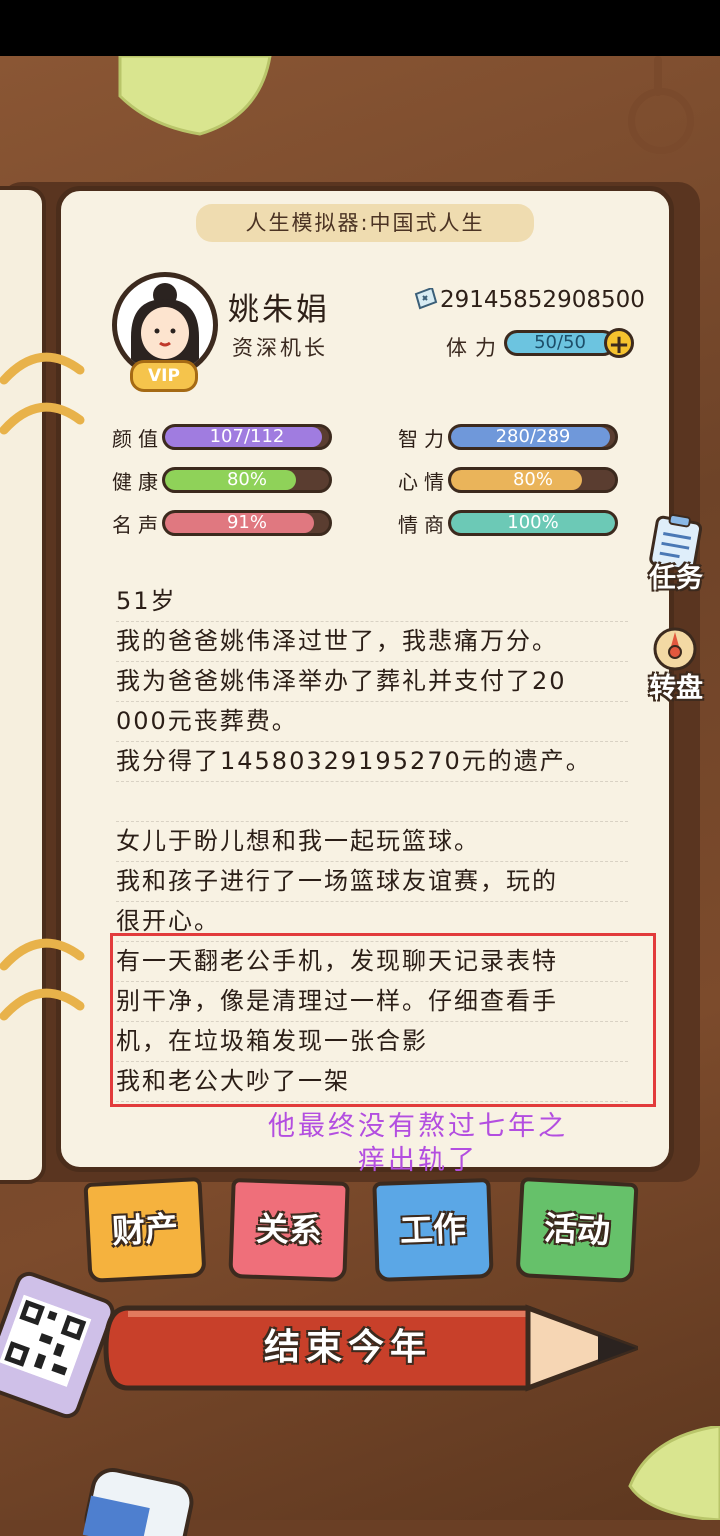  What do you see at coordinates (676, 688) in the screenshot?
I see `wheel-label: 转盘` at bounding box center [676, 688].